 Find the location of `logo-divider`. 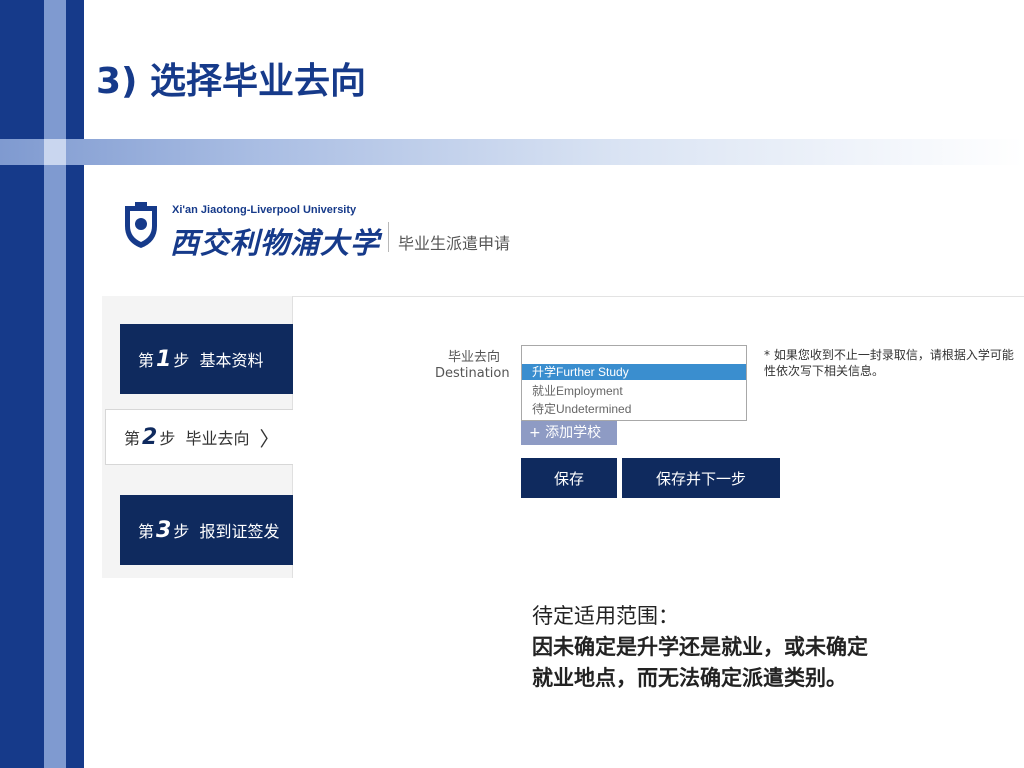

logo-divider is located at coordinates (388, 237).